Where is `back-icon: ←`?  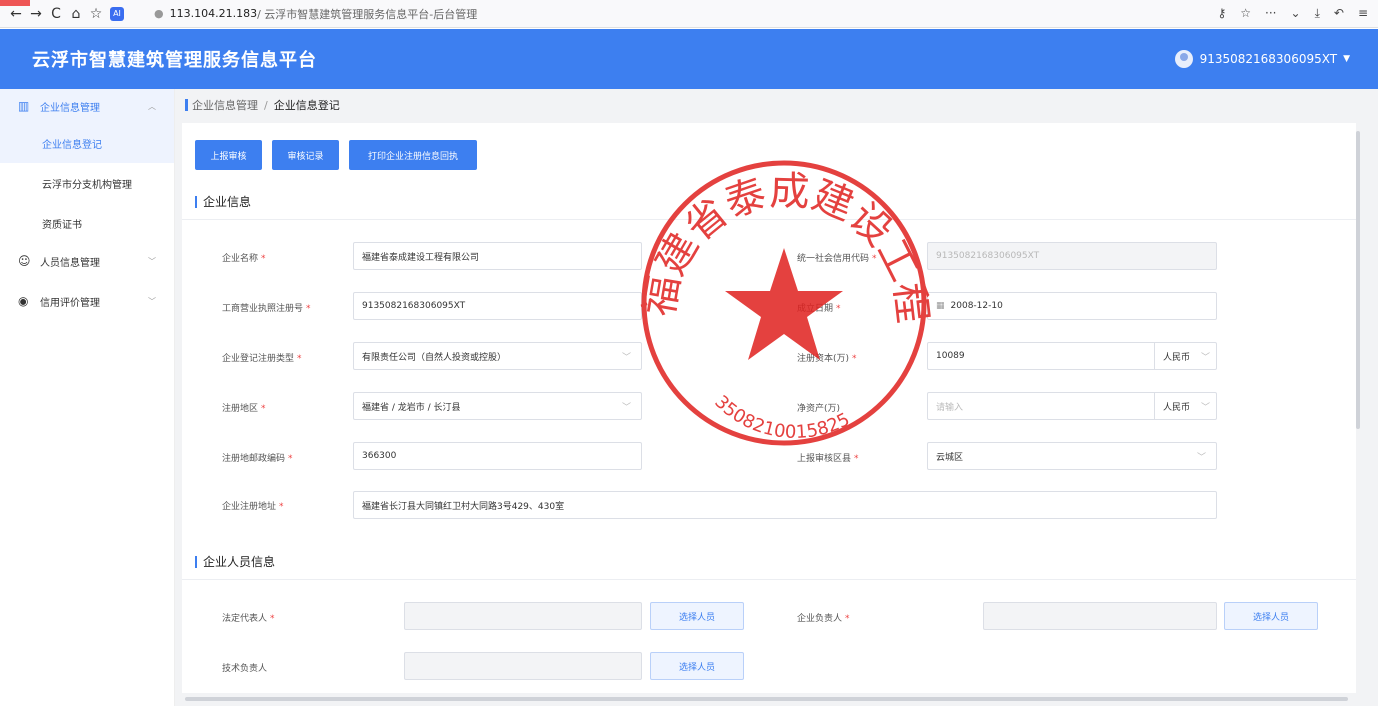 back-icon: ← is located at coordinates (16, 14).